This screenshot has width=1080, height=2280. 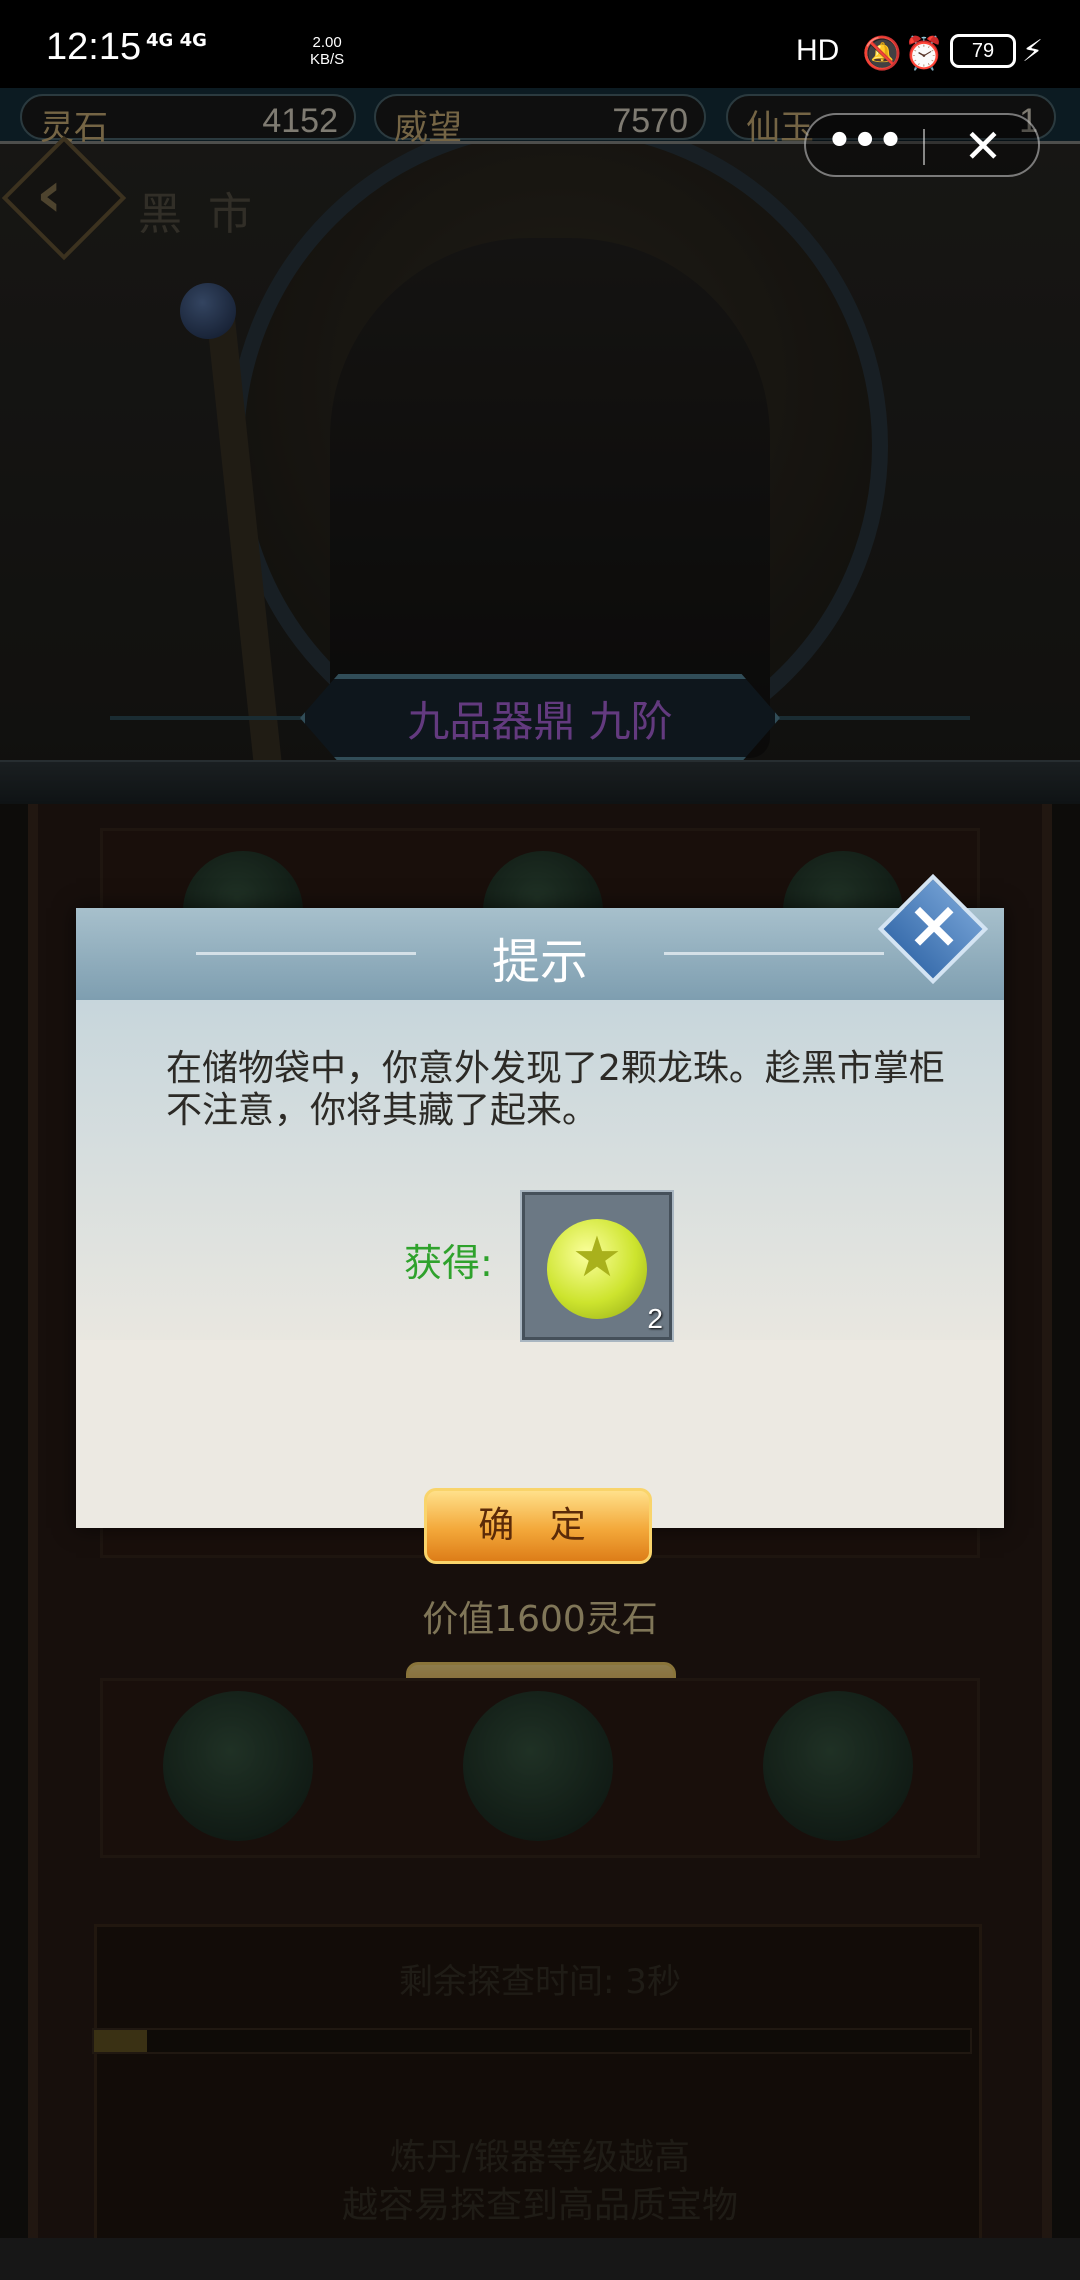 I want to click on mini-program-capsule: ••• ✕, so click(x=922, y=145).